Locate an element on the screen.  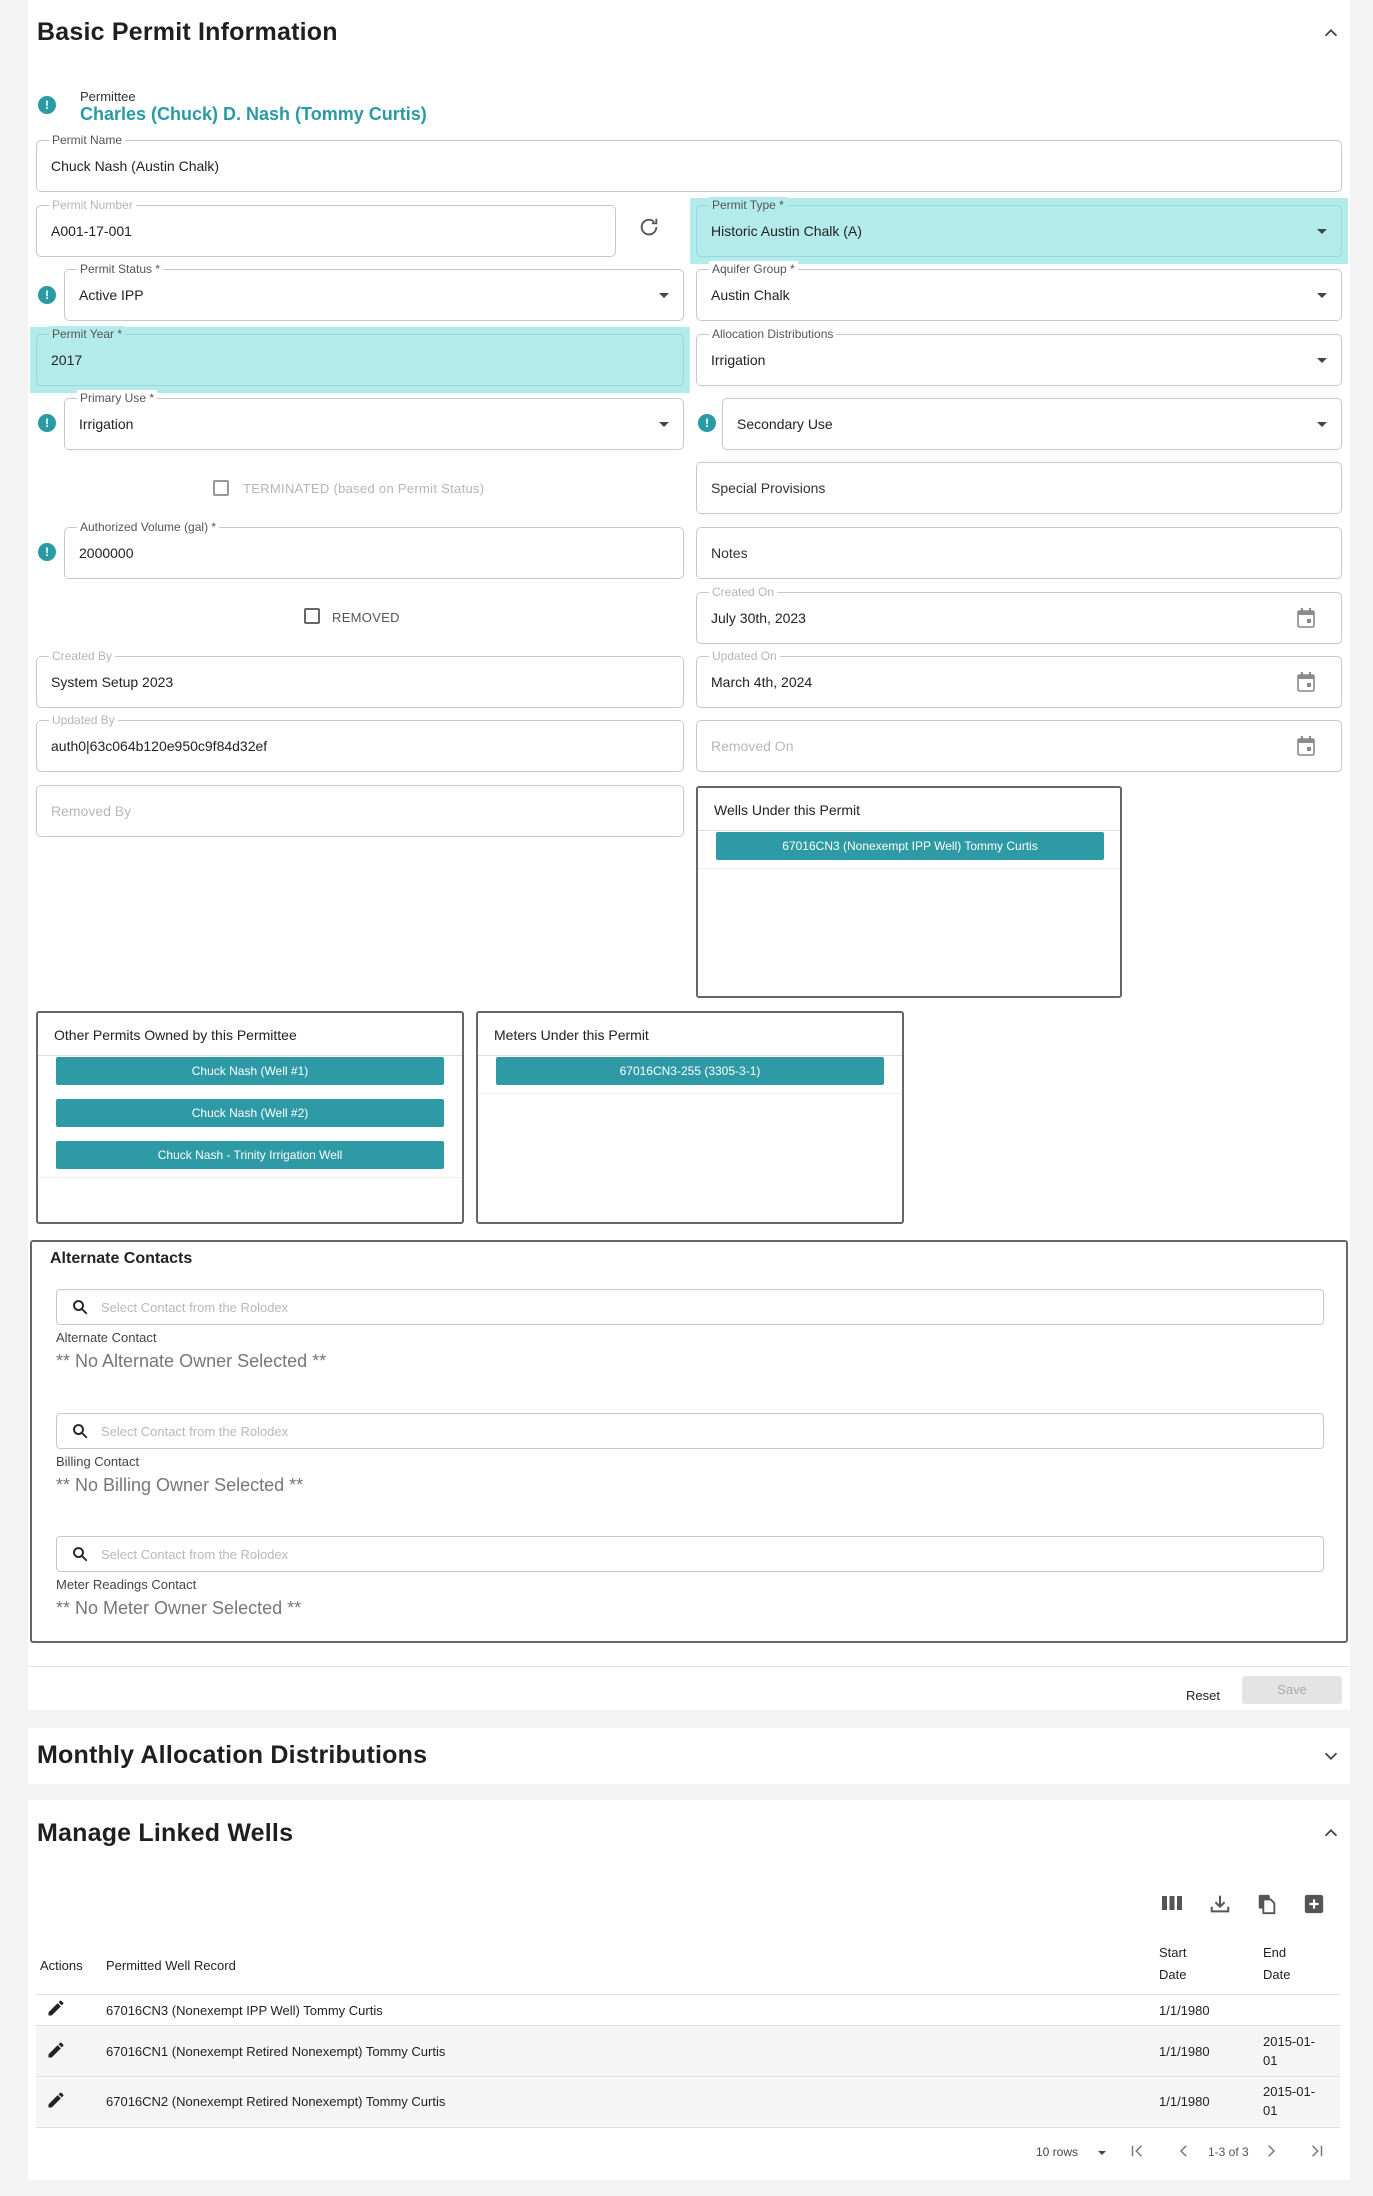
refresh-icon is located at coordinates (649, 227).